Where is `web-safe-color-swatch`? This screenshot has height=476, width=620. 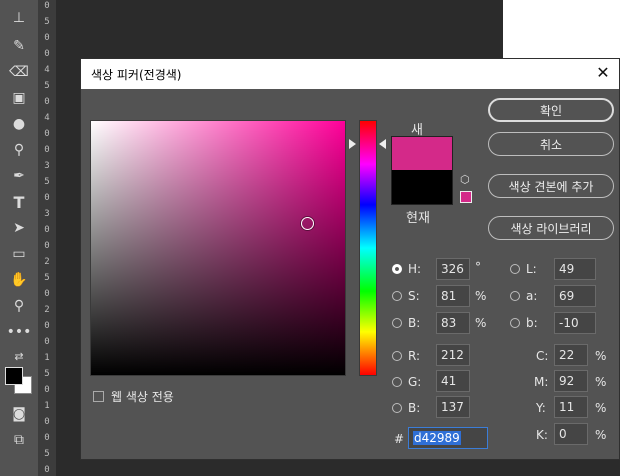
web-safe-color-swatch is located at coordinates (466, 197).